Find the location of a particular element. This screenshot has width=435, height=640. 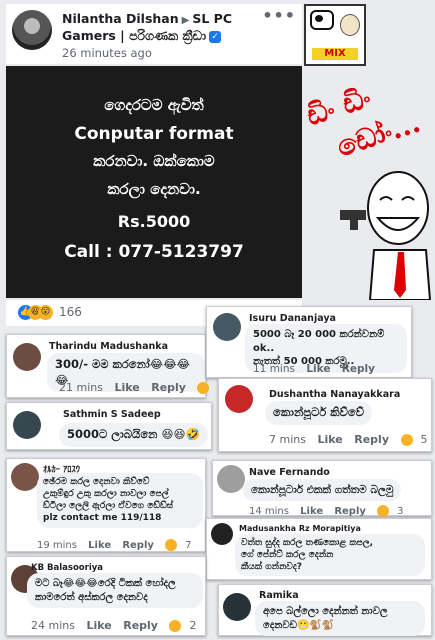

post-line-3: කරනවා. ඔක්කොම is located at coordinates (154, 161).